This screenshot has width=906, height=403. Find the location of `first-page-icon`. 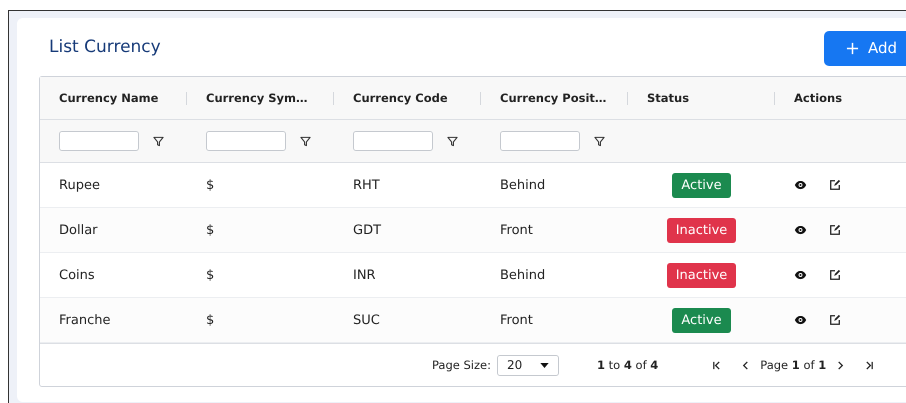

first-page-icon is located at coordinates (717, 365).